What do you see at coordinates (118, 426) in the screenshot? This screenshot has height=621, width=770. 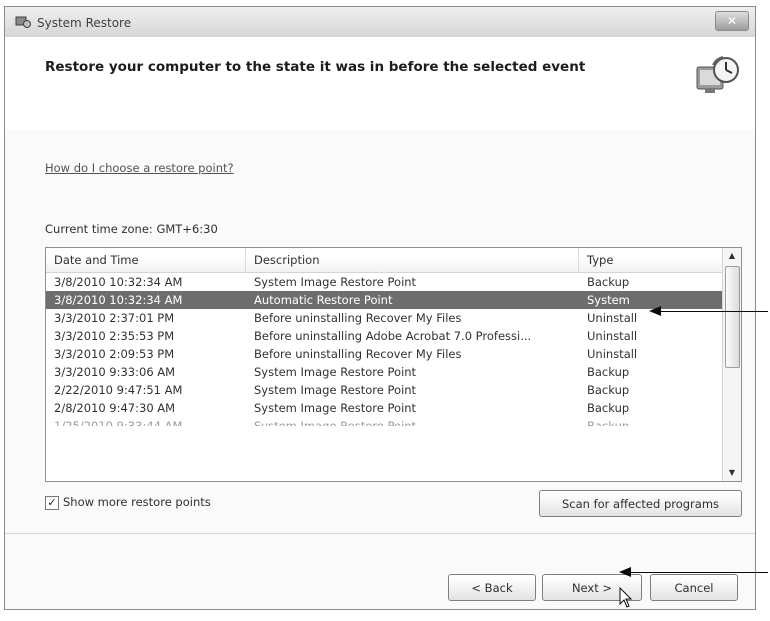 I see `row-date: 1/25/2010 9:33:44 AM` at bounding box center [118, 426].